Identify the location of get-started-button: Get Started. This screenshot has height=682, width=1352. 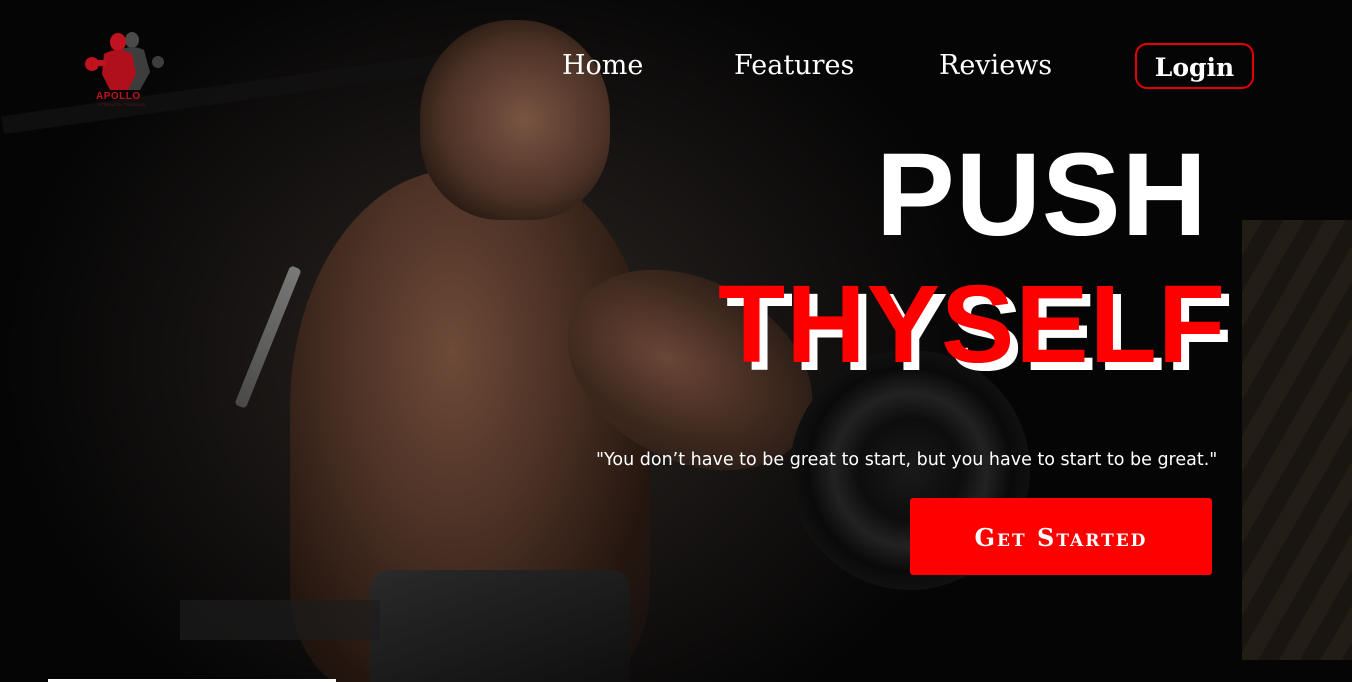
(1061, 536).